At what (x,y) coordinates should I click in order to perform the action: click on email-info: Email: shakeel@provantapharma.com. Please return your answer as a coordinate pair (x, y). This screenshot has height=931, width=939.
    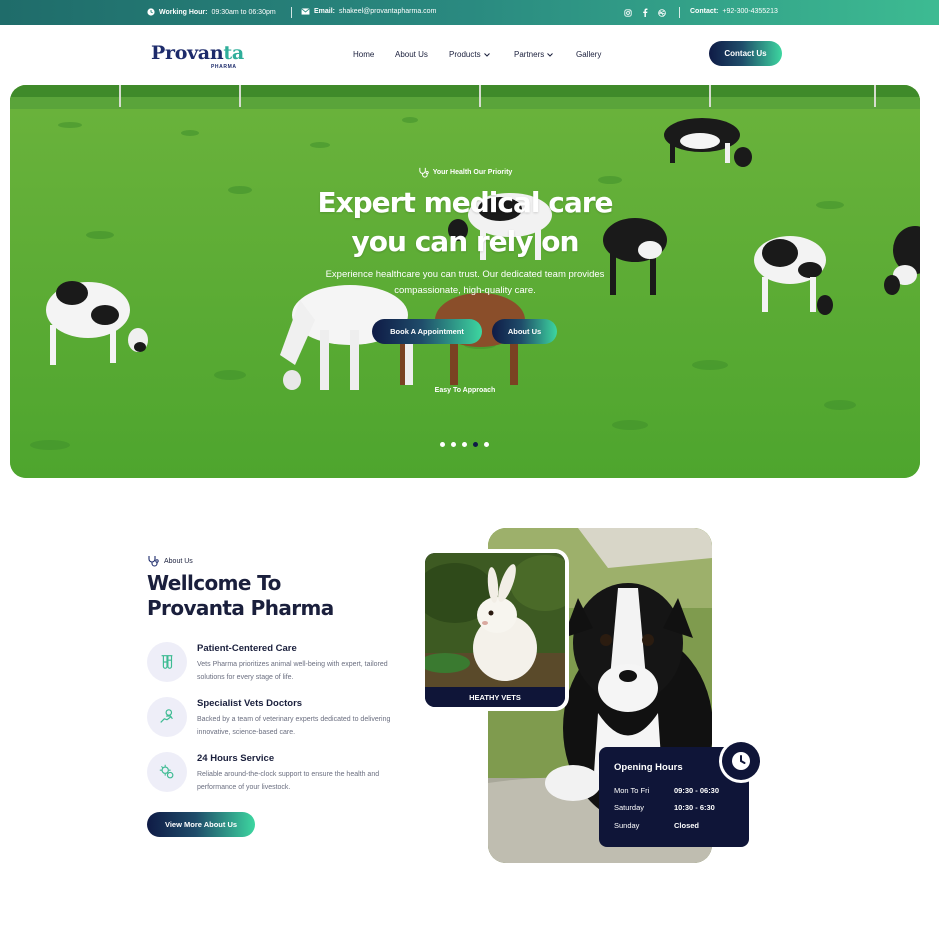
    Looking at the image, I should click on (368, 11).